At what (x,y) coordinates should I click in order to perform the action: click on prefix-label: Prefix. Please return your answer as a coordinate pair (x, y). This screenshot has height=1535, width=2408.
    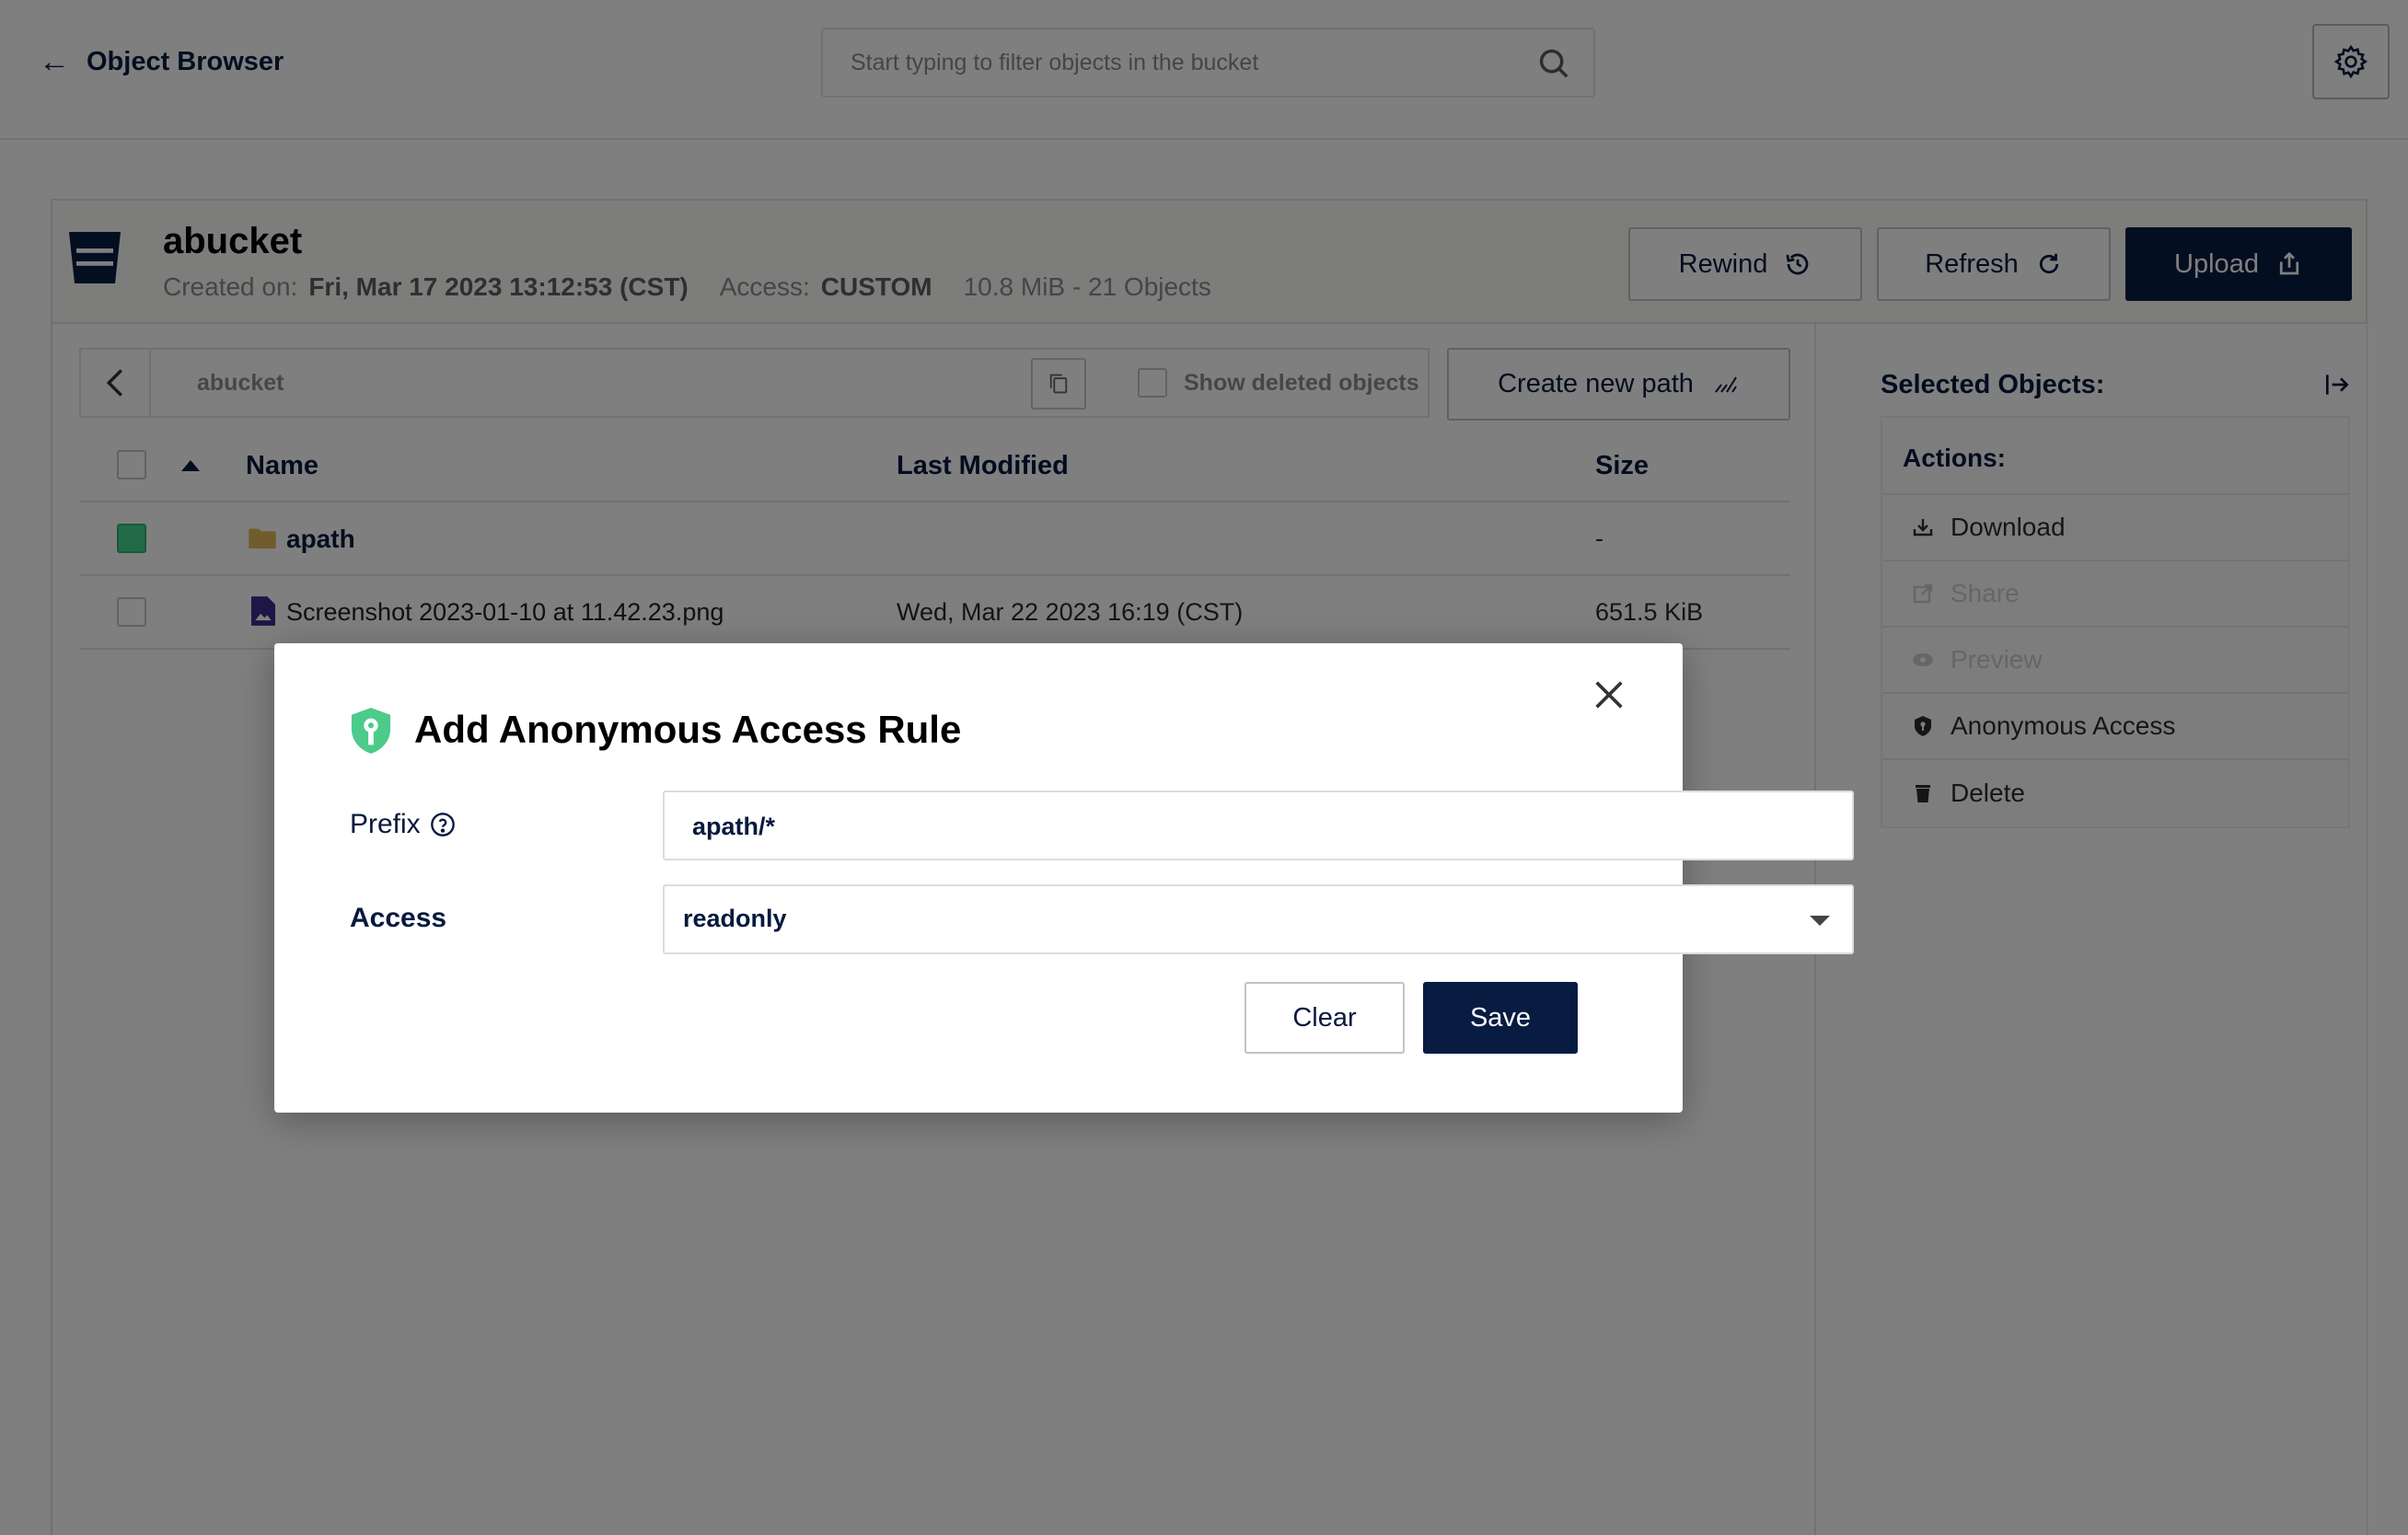
    Looking at the image, I should click on (385, 824).